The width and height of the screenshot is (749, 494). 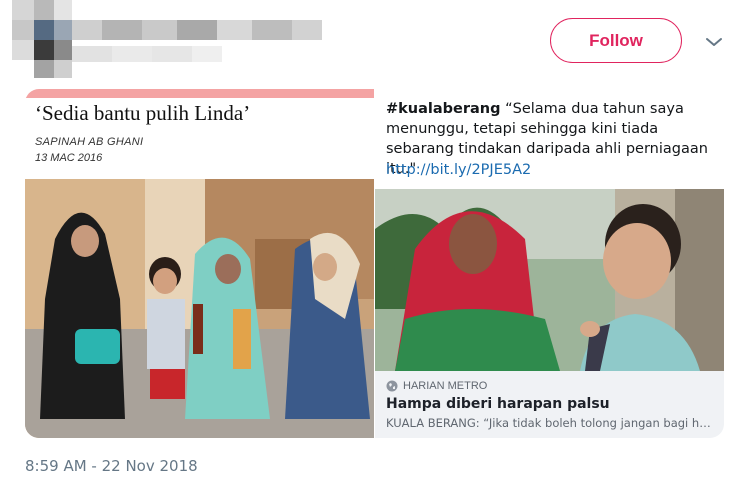 I want to click on tweet-timestamp: 8:59 AM - 22 Nov 2018, so click(x=111, y=466).